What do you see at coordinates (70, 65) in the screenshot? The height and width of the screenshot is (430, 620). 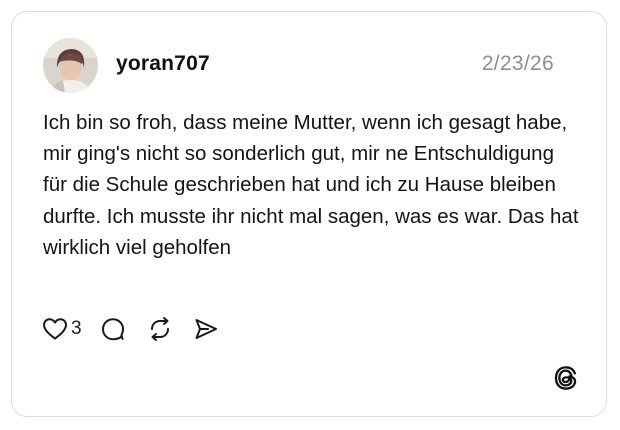 I see `avatar` at bounding box center [70, 65].